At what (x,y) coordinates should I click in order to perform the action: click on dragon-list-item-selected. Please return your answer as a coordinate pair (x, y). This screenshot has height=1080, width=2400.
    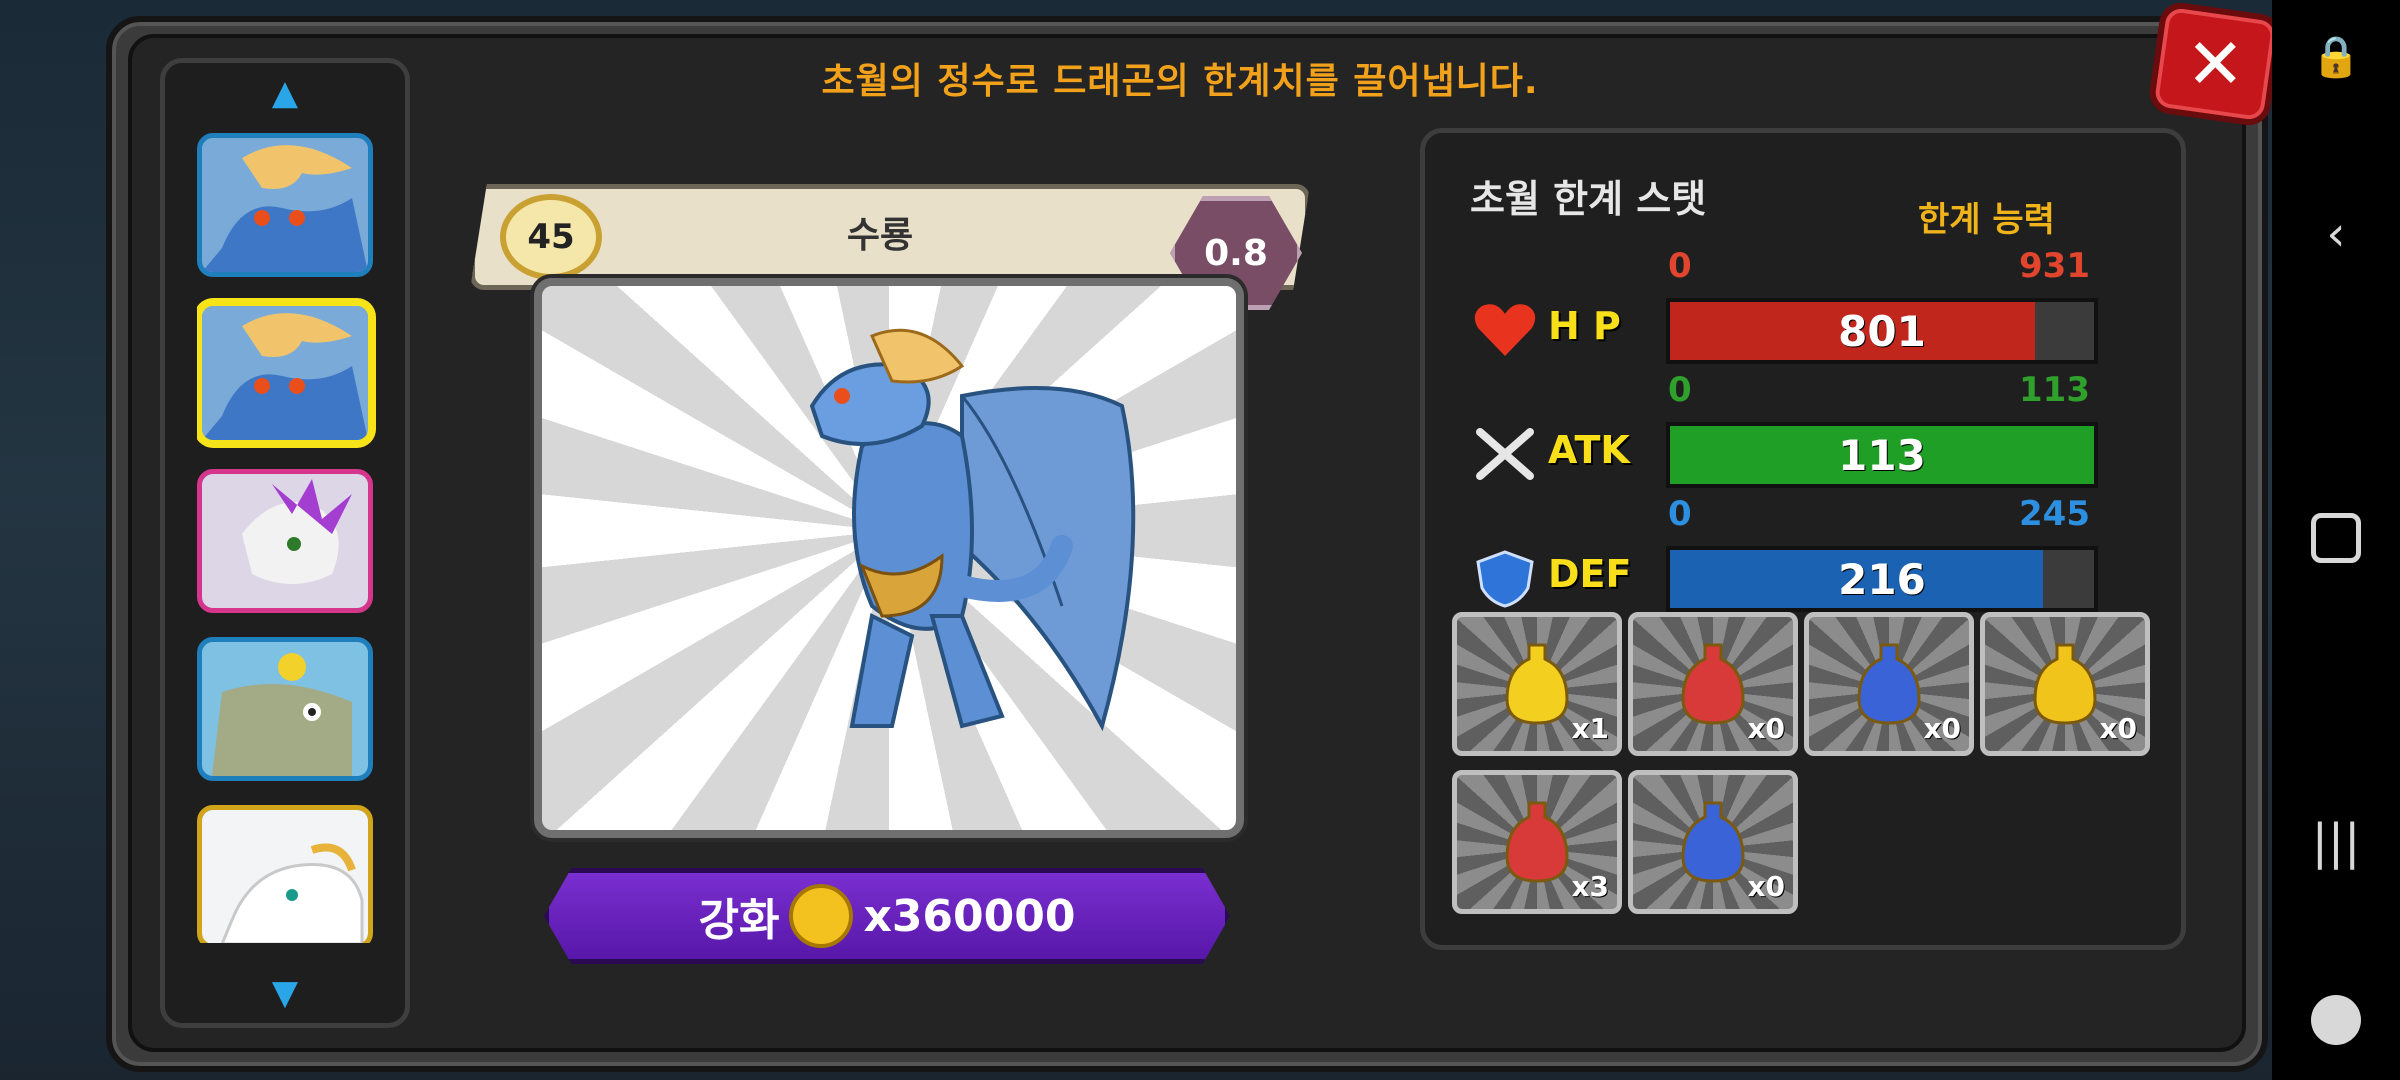
    Looking at the image, I should click on (285, 373).